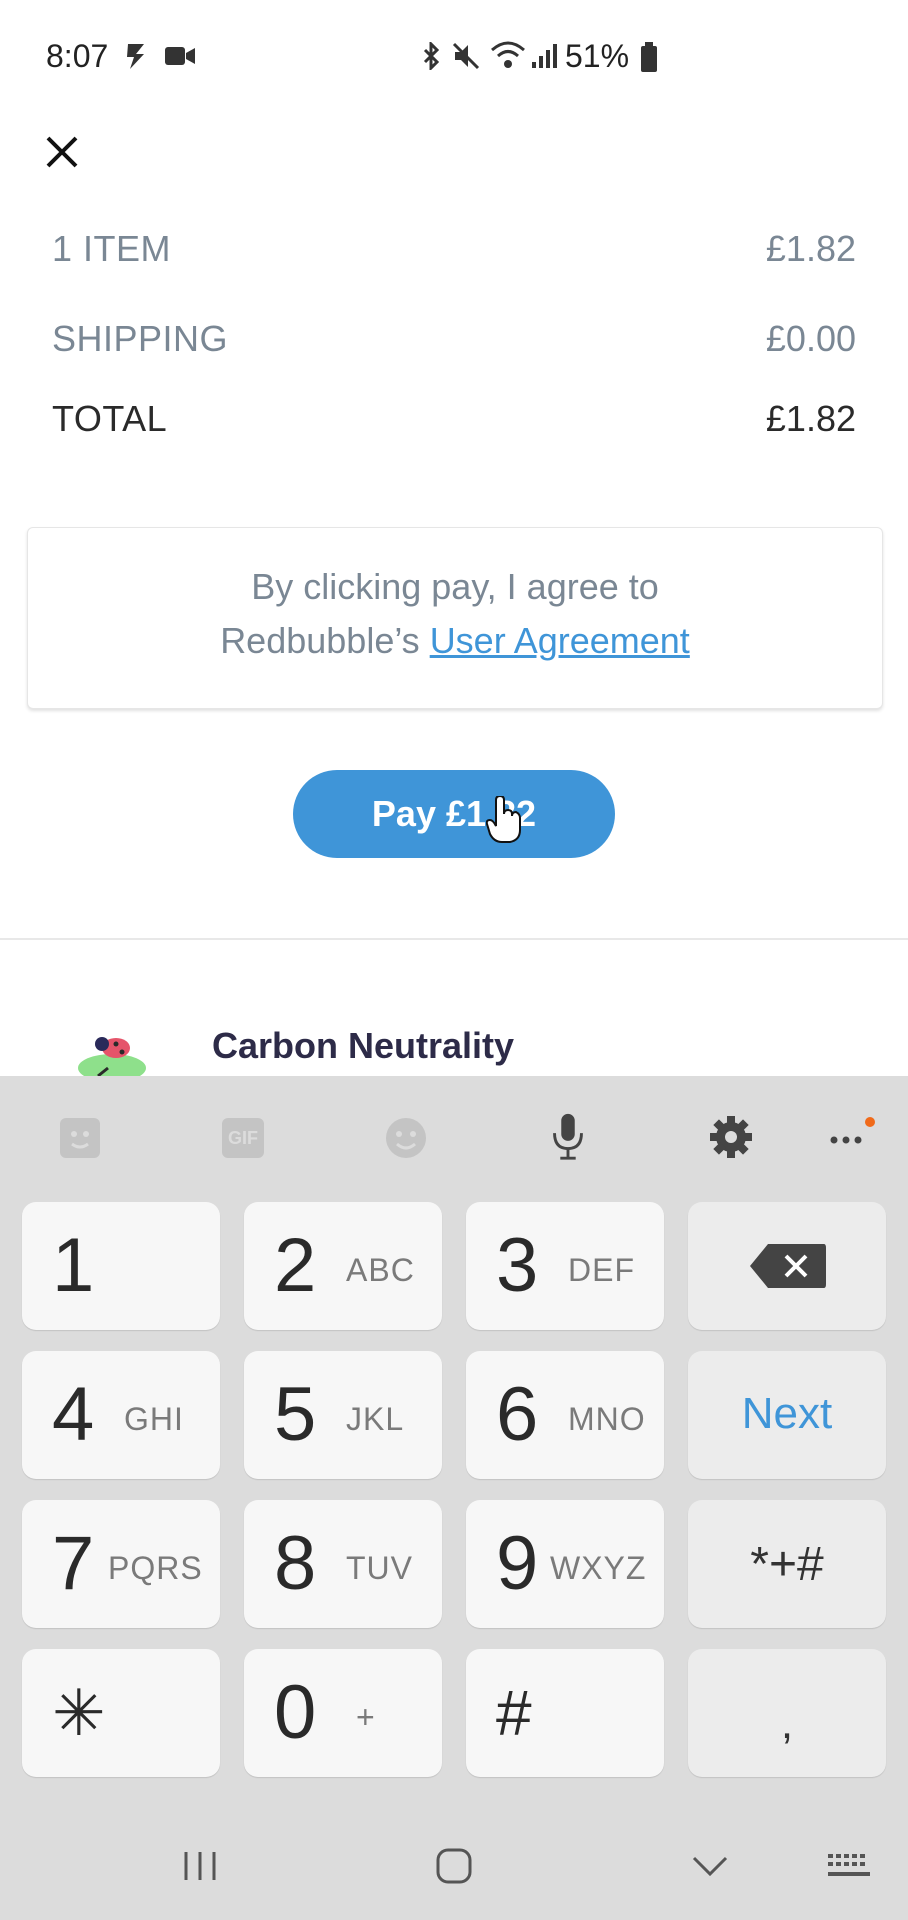 This screenshot has width=908, height=1920. Describe the element at coordinates (565, 1564) in the screenshot. I see `key-9: 9 WXYZ` at that location.